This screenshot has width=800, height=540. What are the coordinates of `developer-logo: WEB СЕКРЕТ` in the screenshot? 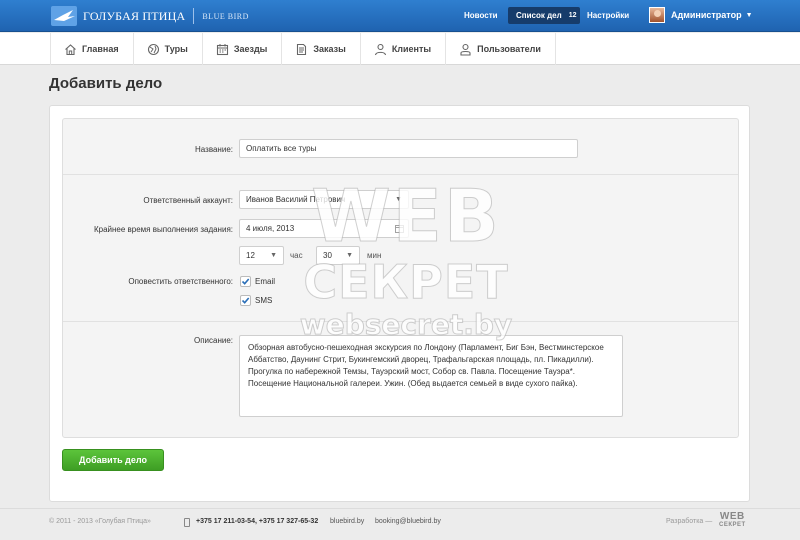 It's located at (732, 520).